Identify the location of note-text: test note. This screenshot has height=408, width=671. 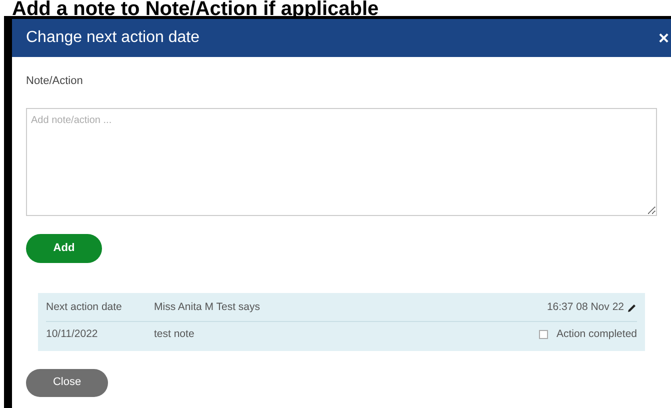
(175, 334).